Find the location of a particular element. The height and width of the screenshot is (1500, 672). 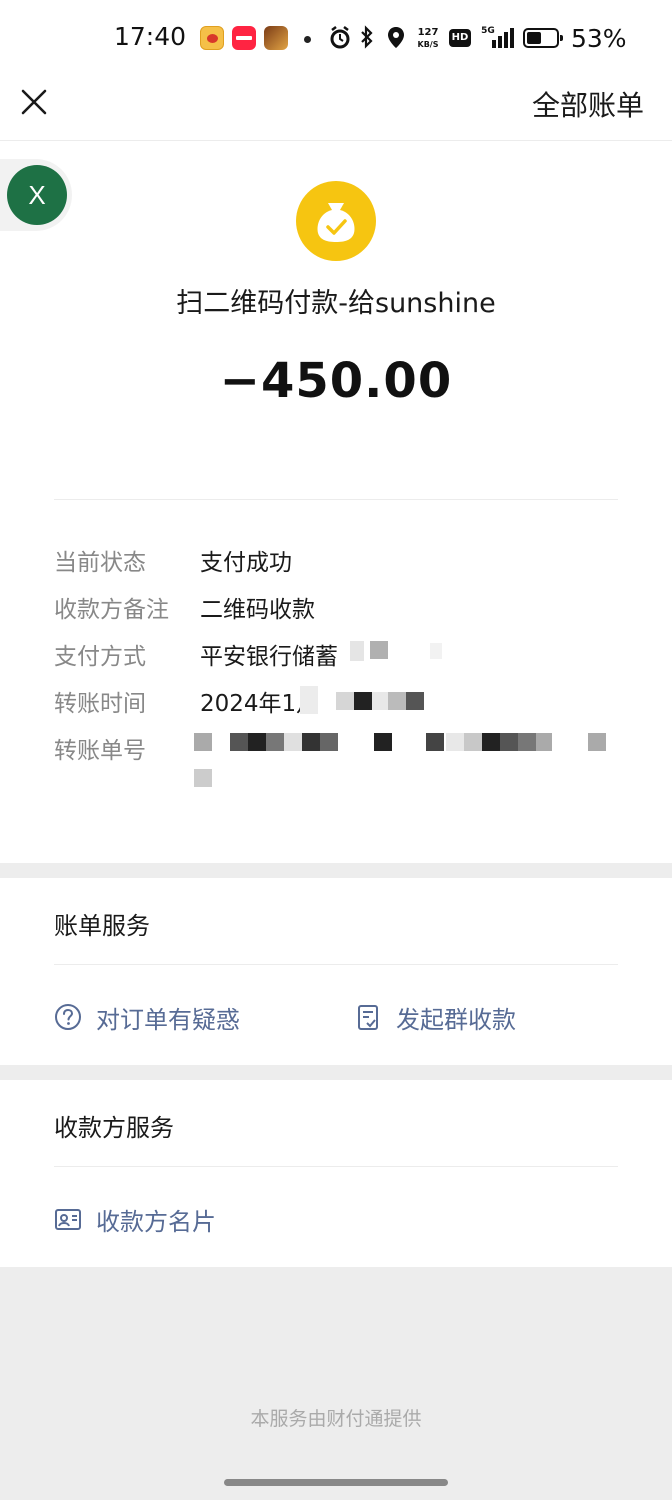

hd-badge: HD is located at coordinates (460, 38).